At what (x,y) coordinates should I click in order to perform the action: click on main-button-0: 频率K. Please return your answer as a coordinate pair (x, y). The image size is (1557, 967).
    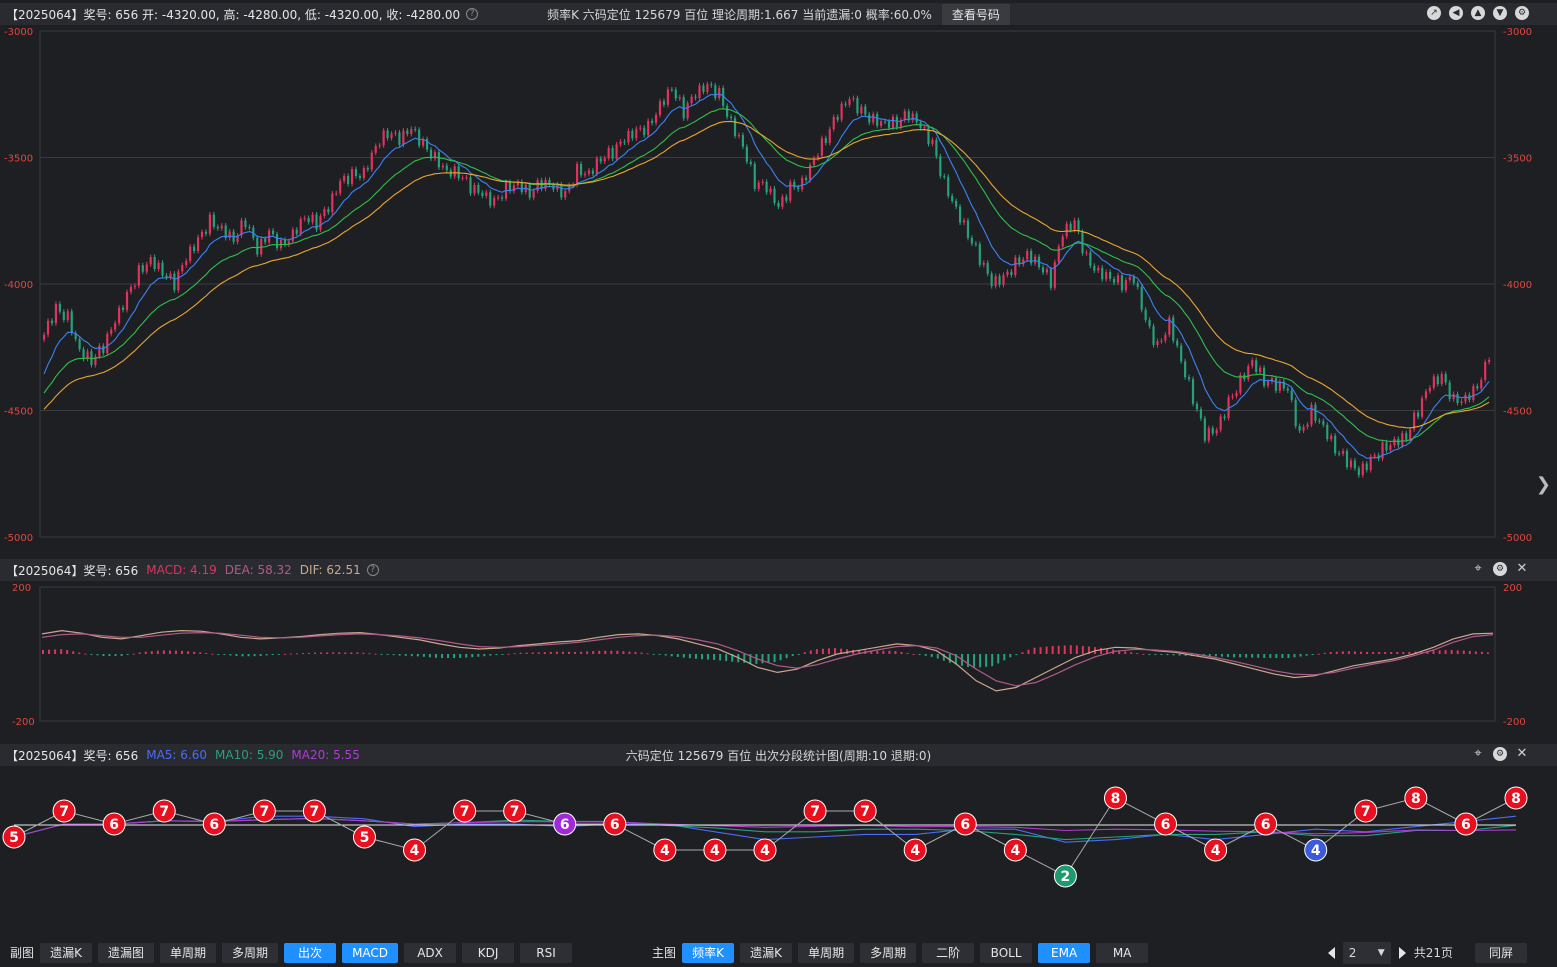
    Looking at the image, I should click on (708, 952).